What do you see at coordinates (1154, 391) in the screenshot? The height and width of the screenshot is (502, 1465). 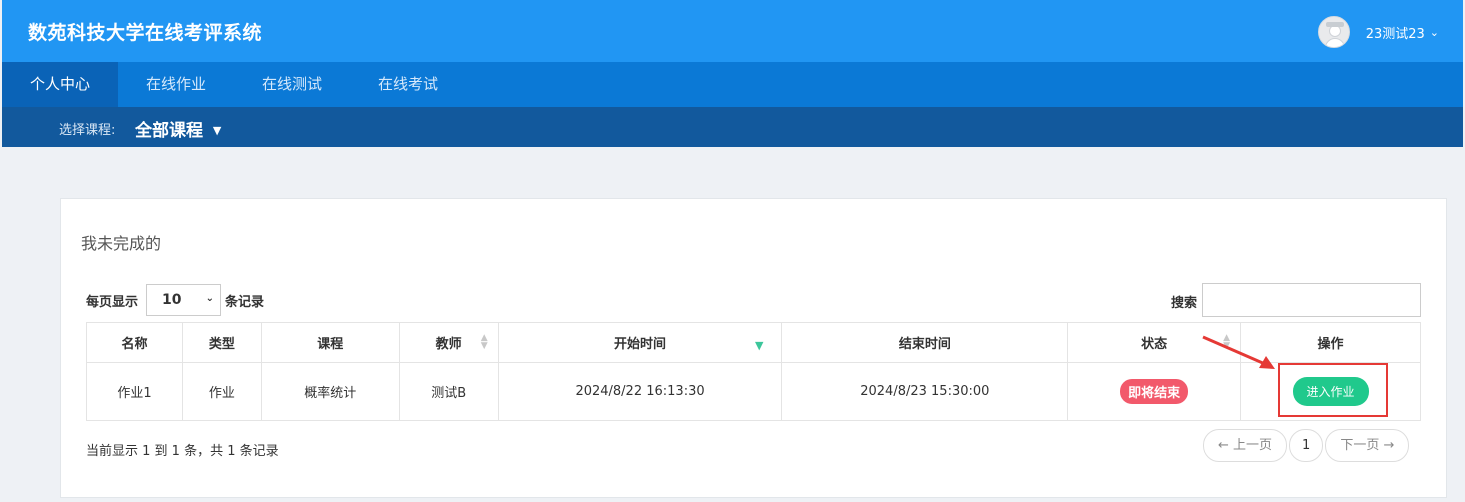 I see `status-badge: 即将结束` at bounding box center [1154, 391].